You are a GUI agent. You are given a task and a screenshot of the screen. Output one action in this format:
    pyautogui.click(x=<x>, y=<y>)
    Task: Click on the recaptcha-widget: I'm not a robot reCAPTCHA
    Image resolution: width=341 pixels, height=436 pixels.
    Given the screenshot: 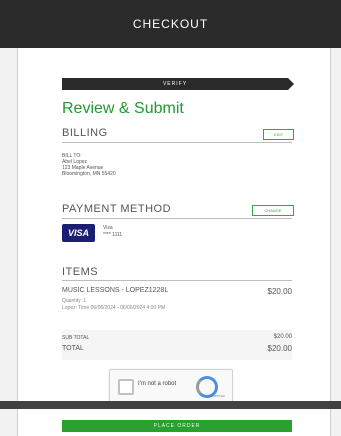 What is the action you would take?
    pyautogui.click(x=171, y=386)
    